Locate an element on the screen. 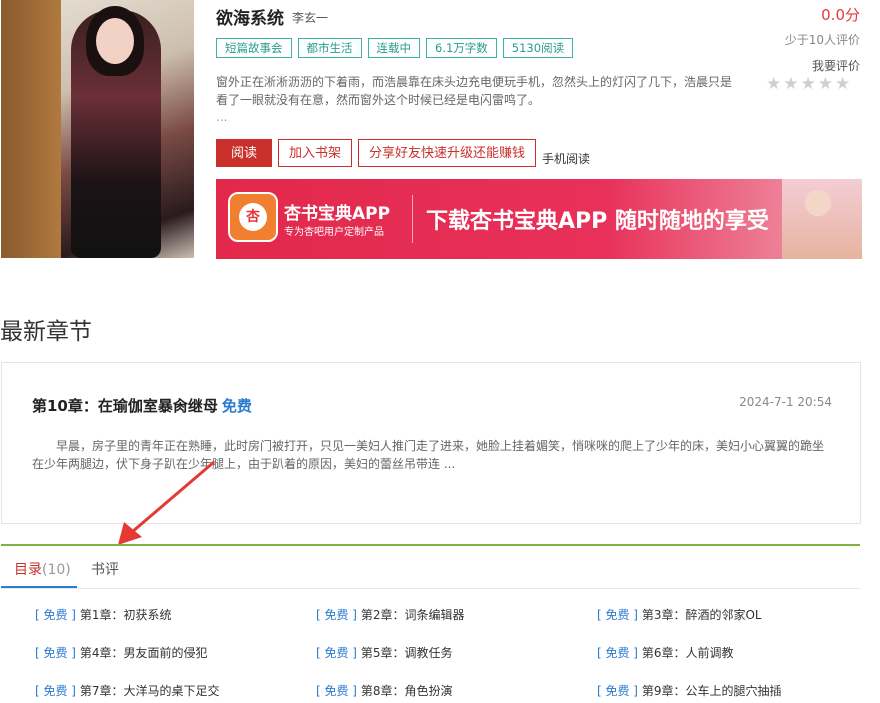 Image resolution: width=880 pixels, height=703 pixels. free-label: 免费 is located at coordinates (236, 406).